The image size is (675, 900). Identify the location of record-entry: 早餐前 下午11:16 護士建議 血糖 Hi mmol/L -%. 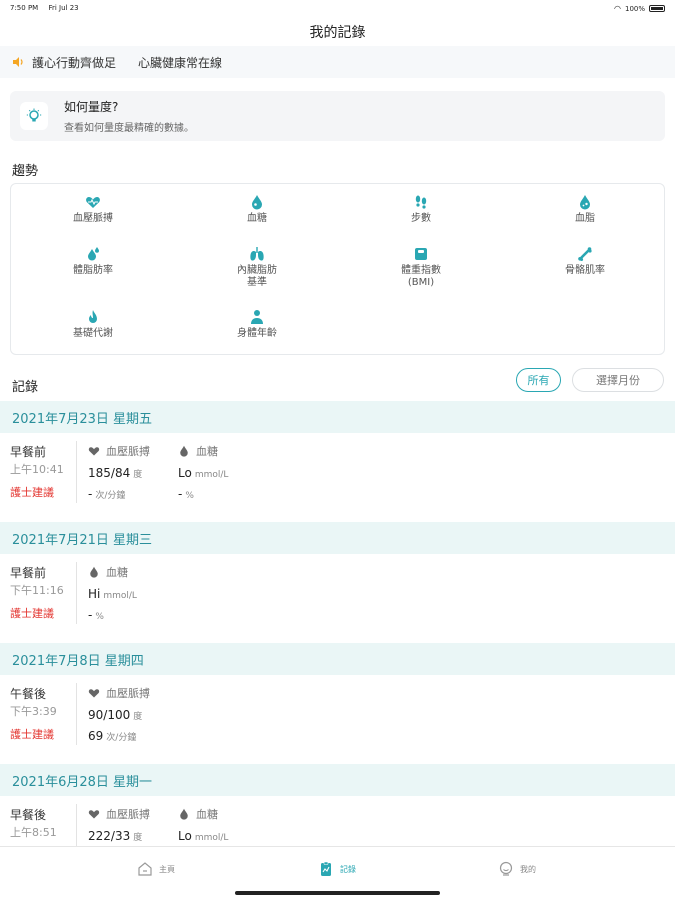
(337, 598).